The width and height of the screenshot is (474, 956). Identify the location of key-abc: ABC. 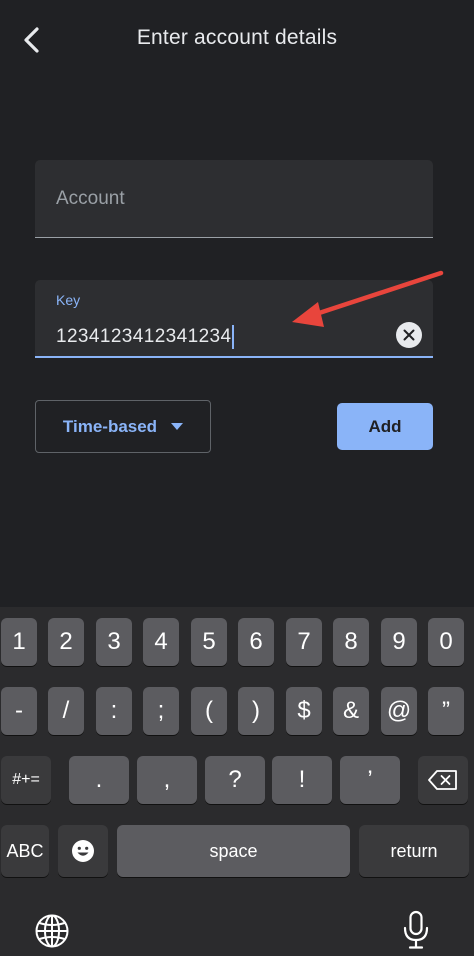
(25, 851).